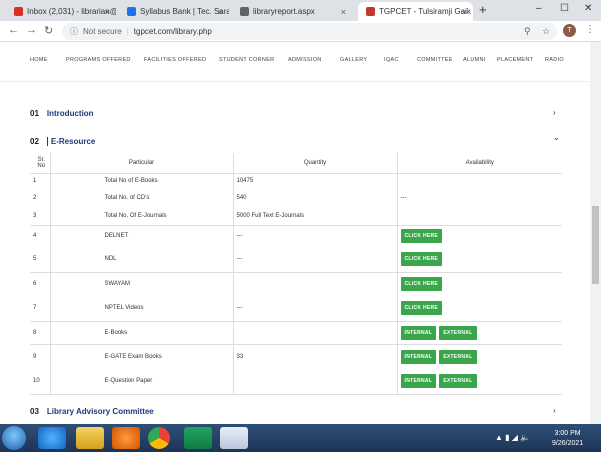  What do you see at coordinates (172, 31) in the screenshot?
I see `url-text: tgpcet.com/library.php` at bounding box center [172, 31].